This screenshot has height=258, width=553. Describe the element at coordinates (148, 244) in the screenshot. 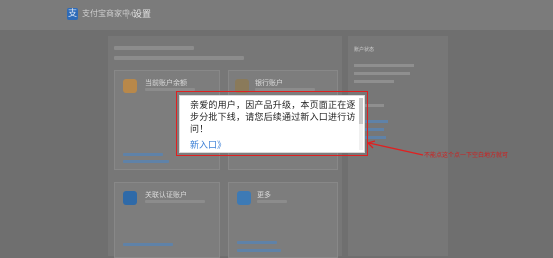

I see `card-linked-link` at that location.